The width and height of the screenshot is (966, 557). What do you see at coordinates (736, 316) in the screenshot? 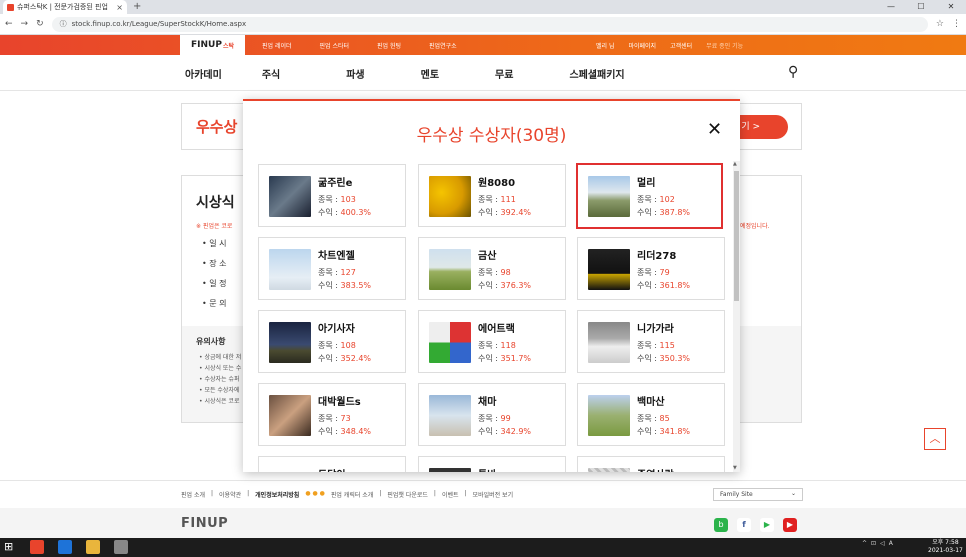
I see `modal-scrollbar: ▲ ▼` at bounding box center [736, 316].